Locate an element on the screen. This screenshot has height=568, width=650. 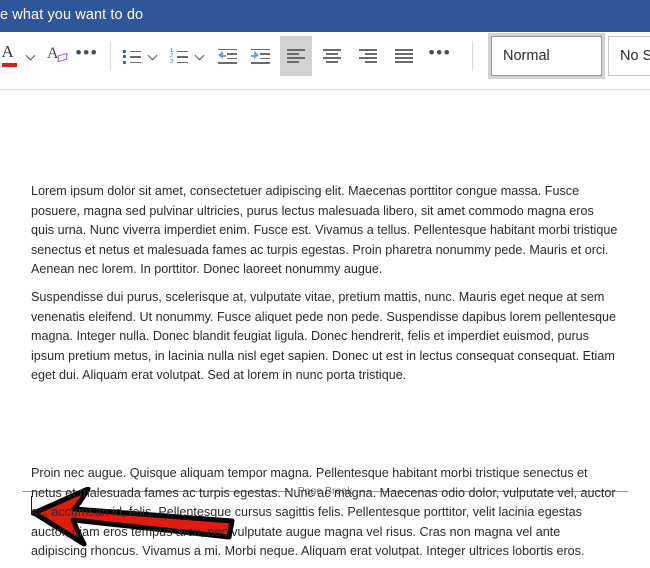
justify-button is located at coordinates (404, 56).